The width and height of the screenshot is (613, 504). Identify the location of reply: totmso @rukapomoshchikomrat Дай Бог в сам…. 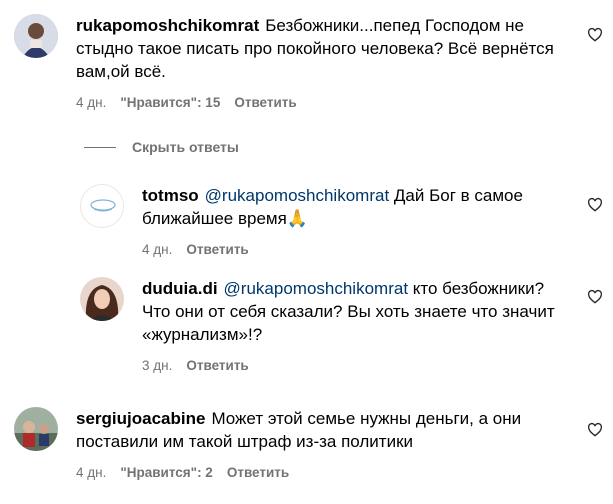
(326, 220).